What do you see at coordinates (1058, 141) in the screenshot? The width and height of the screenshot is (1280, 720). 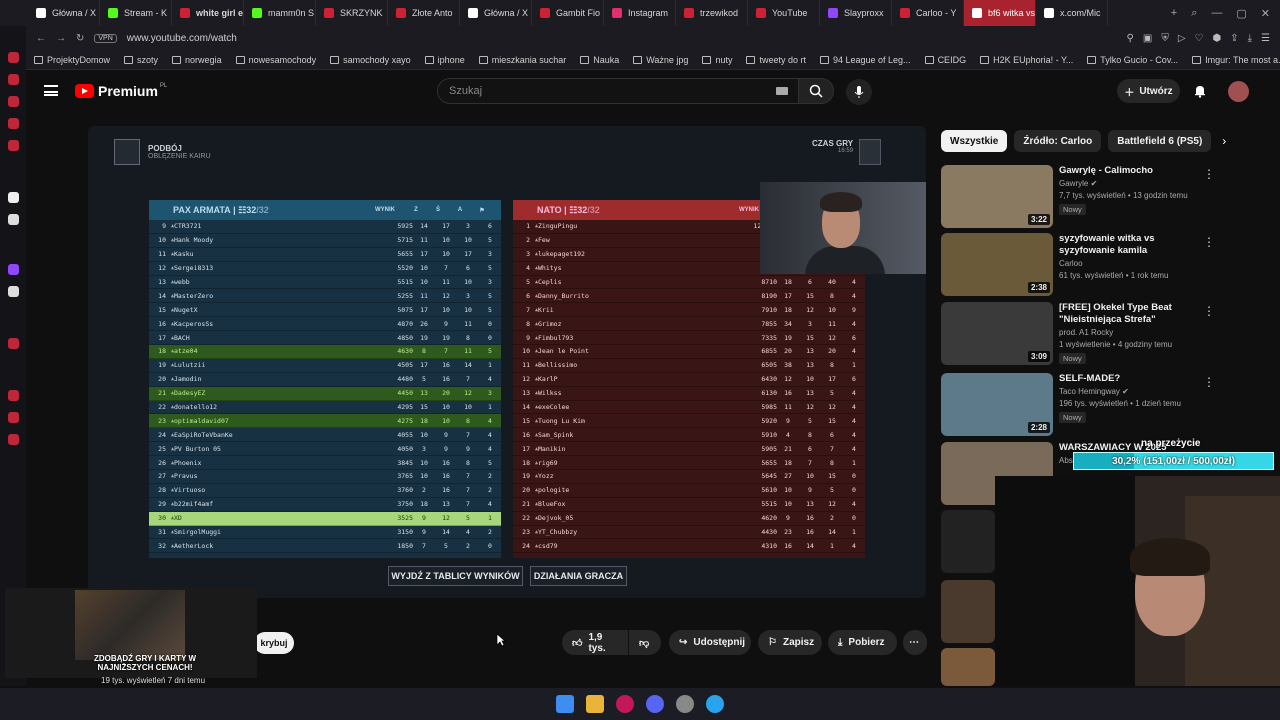 I see `chip-source: Źródło: Carloo` at bounding box center [1058, 141].